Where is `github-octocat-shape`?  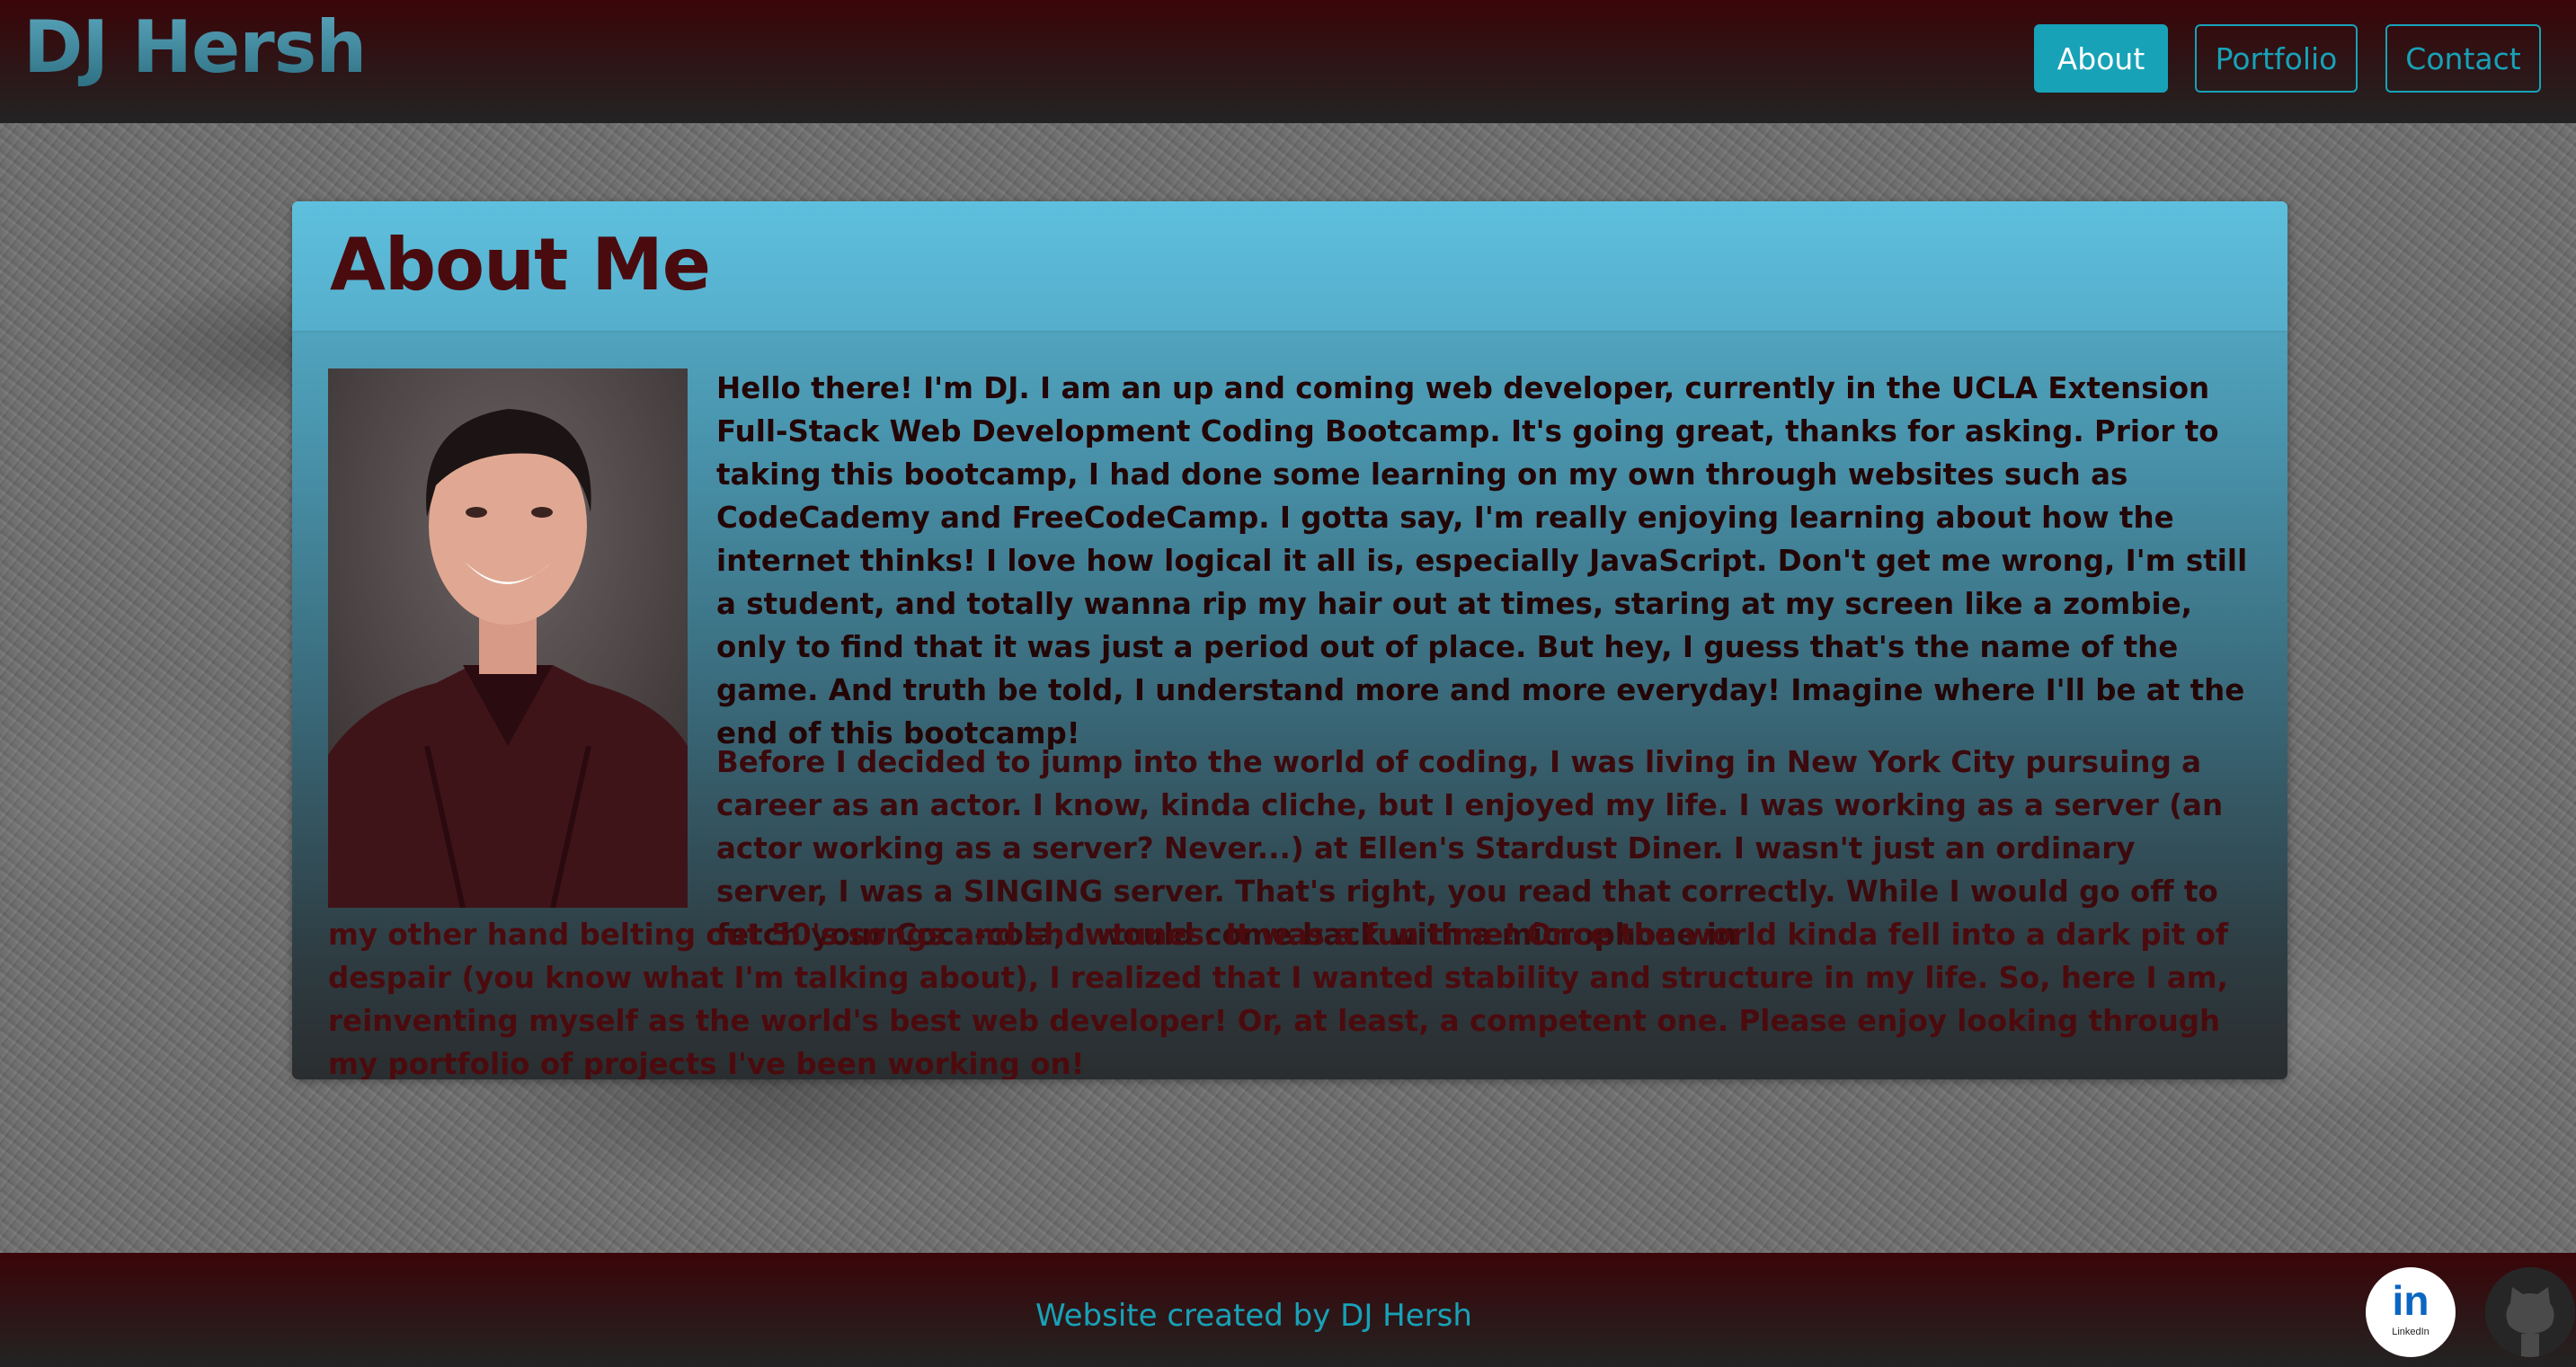
github-octocat-shape is located at coordinates (2530, 1312).